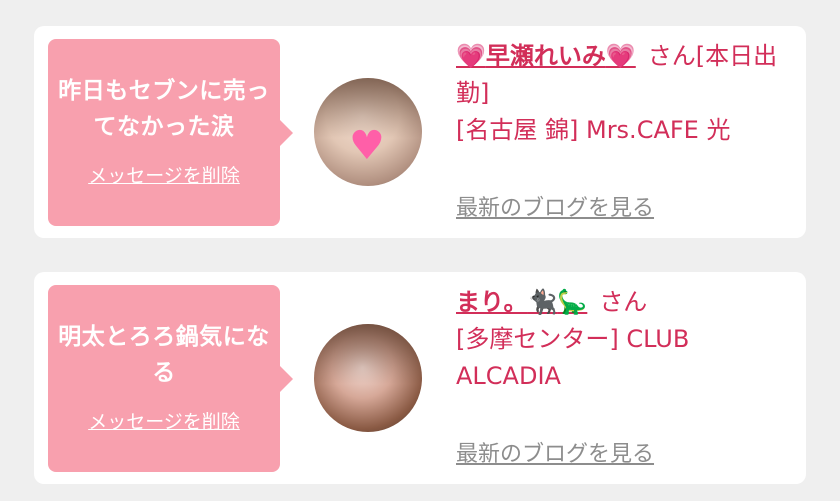  I want to click on message-text: 昨日もセブンに売ってなかった涙, so click(164, 109).